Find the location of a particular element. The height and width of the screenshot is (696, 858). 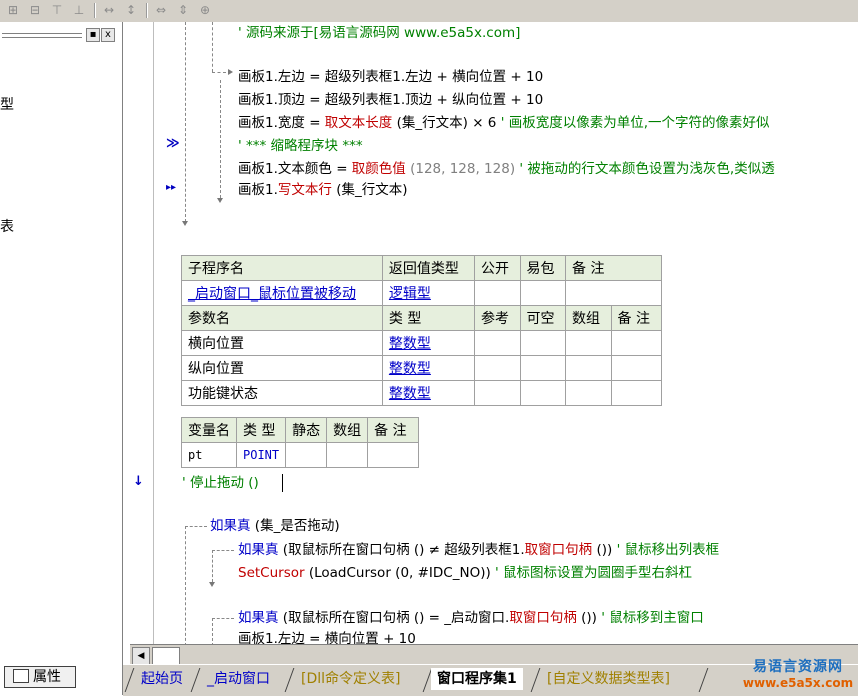

align-center-icon: ⊟ is located at coordinates (35, 10).